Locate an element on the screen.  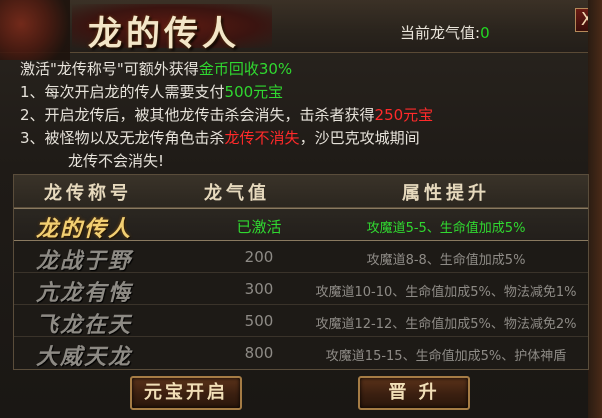
promote-button: 晋 升 is located at coordinates (414, 393).